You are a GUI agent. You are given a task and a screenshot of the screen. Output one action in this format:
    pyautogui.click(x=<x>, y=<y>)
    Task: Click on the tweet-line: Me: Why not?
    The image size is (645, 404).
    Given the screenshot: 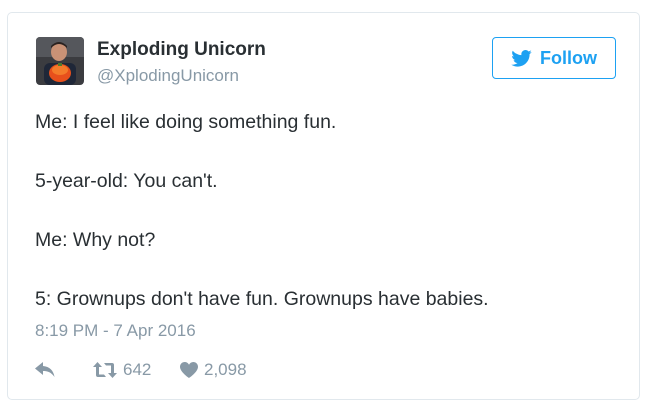 What is the action you would take?
    pyautogui.click(x=95, y=240)
    